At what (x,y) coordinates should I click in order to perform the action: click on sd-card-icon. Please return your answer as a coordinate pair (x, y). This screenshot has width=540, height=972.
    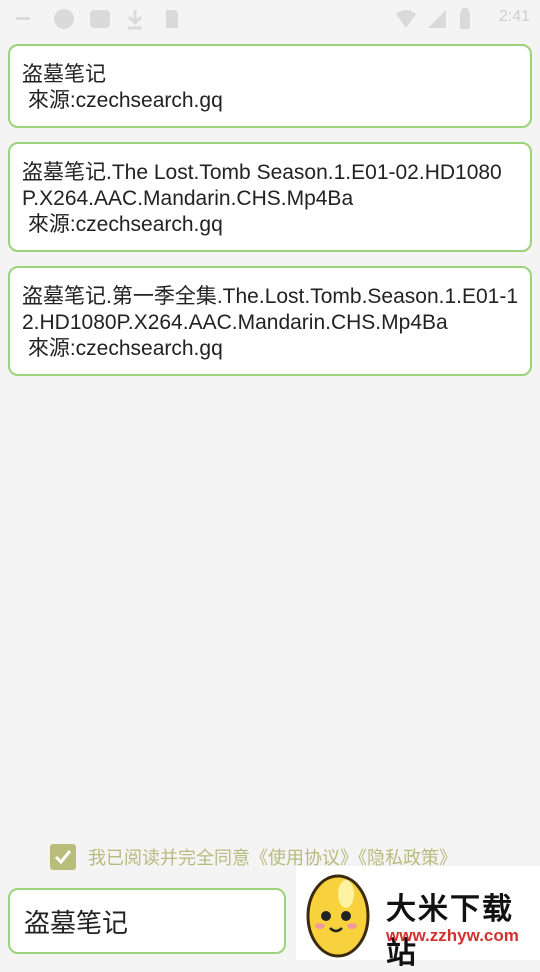
    Looking at the image, I should click on (172, 19).